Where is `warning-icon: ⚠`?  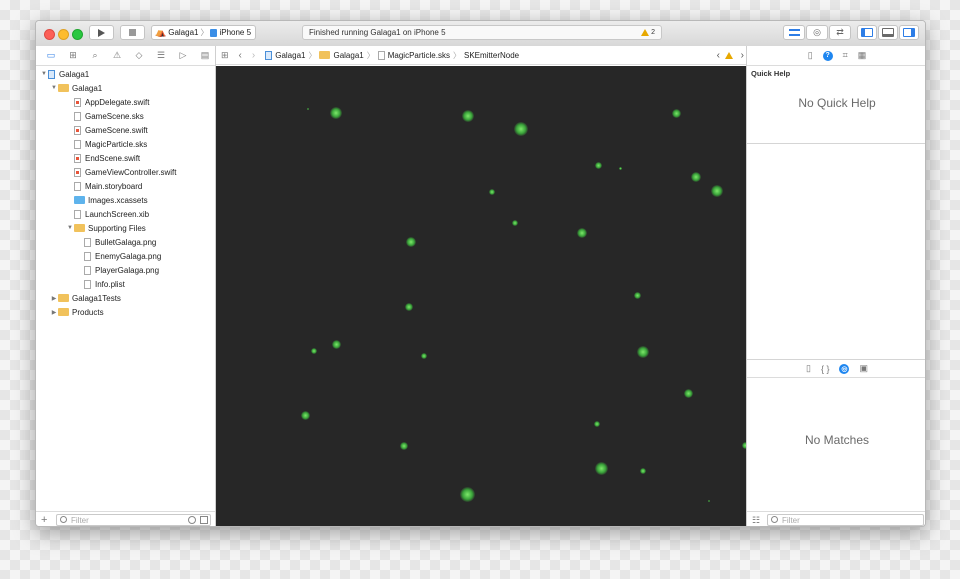 warning-icon: ⚠ is located at coordinates (117, 55).